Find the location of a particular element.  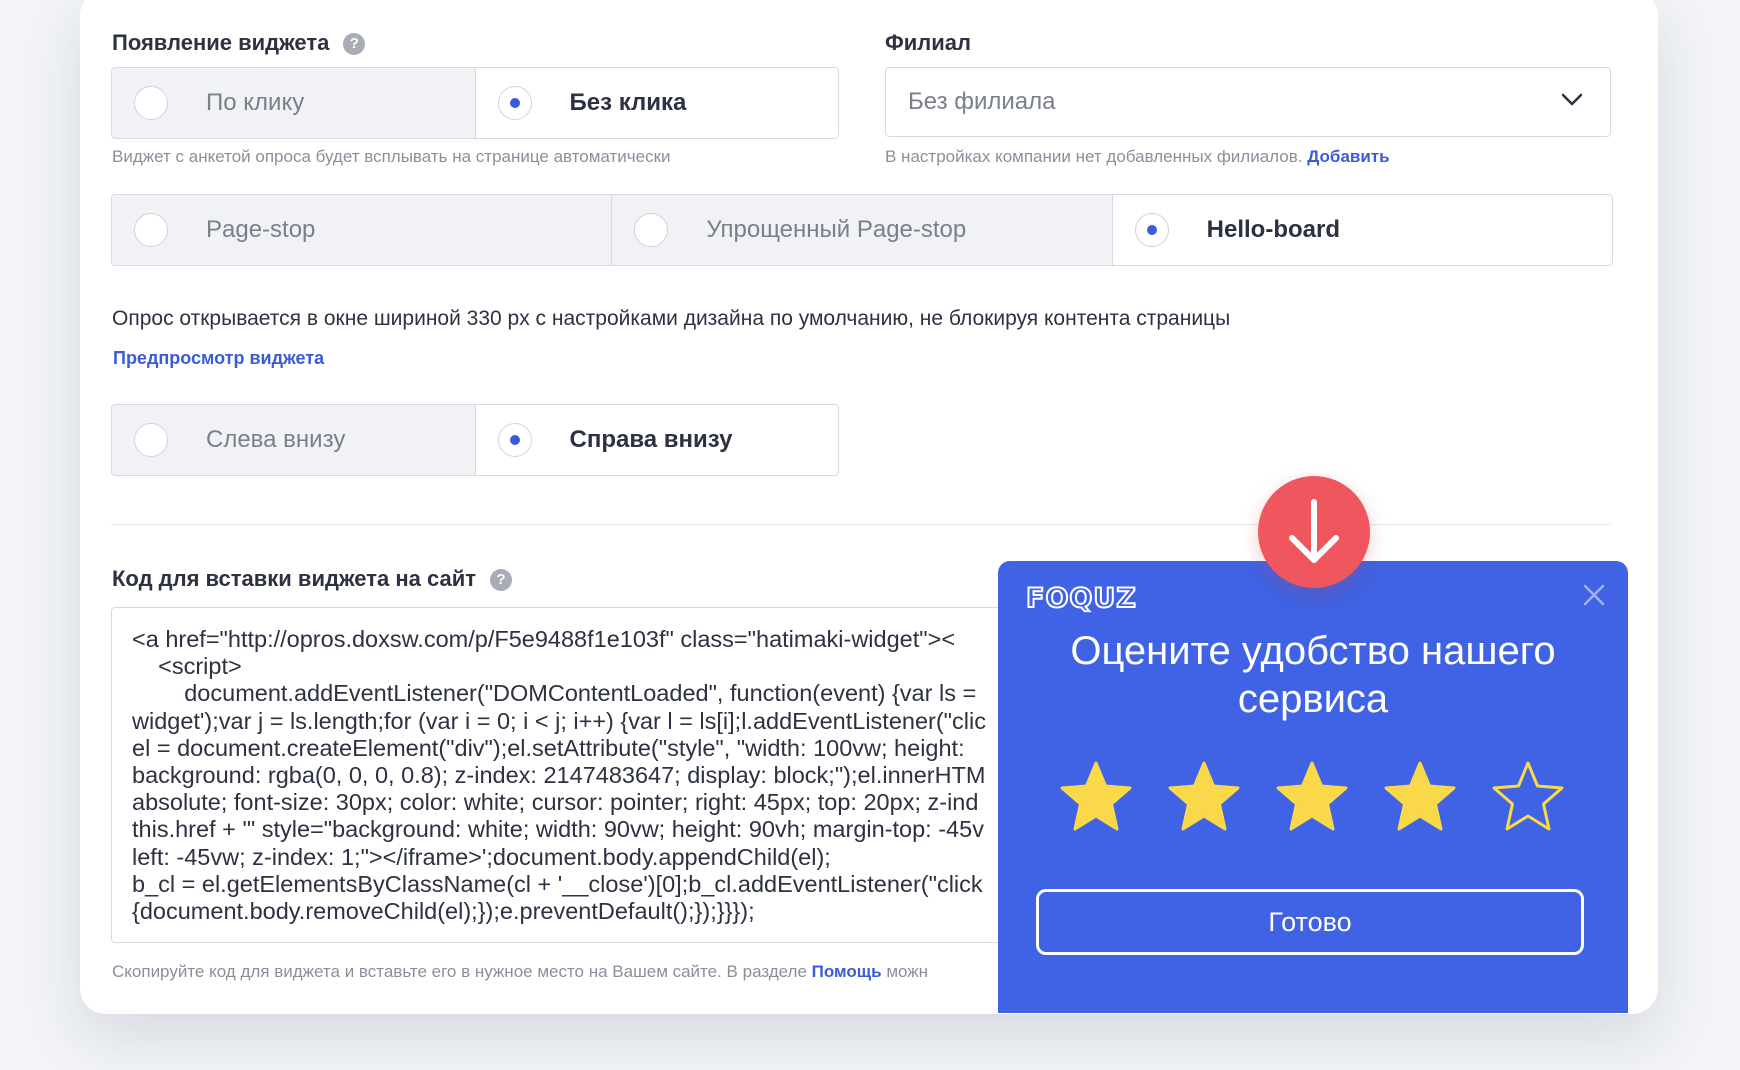

branch-select: Без филиала is located at coordinates (1248, 102).